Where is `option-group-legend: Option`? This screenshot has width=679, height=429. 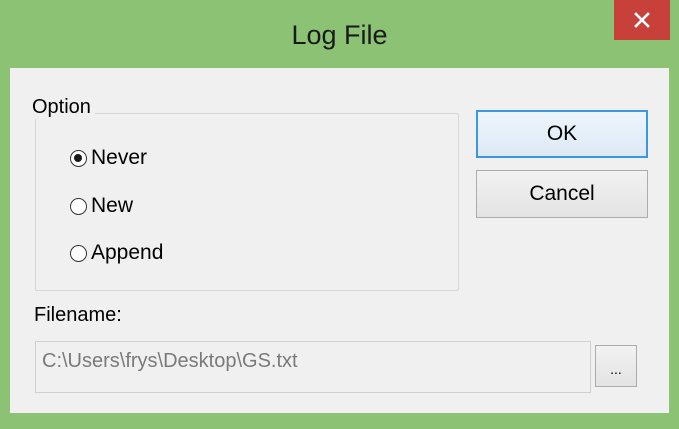
option-group-legend: Option is located at coordinates (61, 107).